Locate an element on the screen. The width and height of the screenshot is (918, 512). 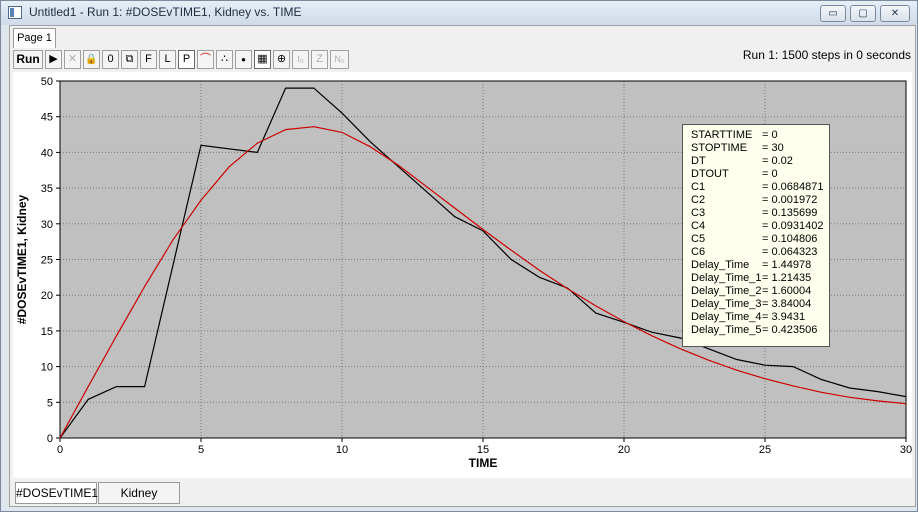
parameter-name: STARTTIME is located at coordinates (722, 135).